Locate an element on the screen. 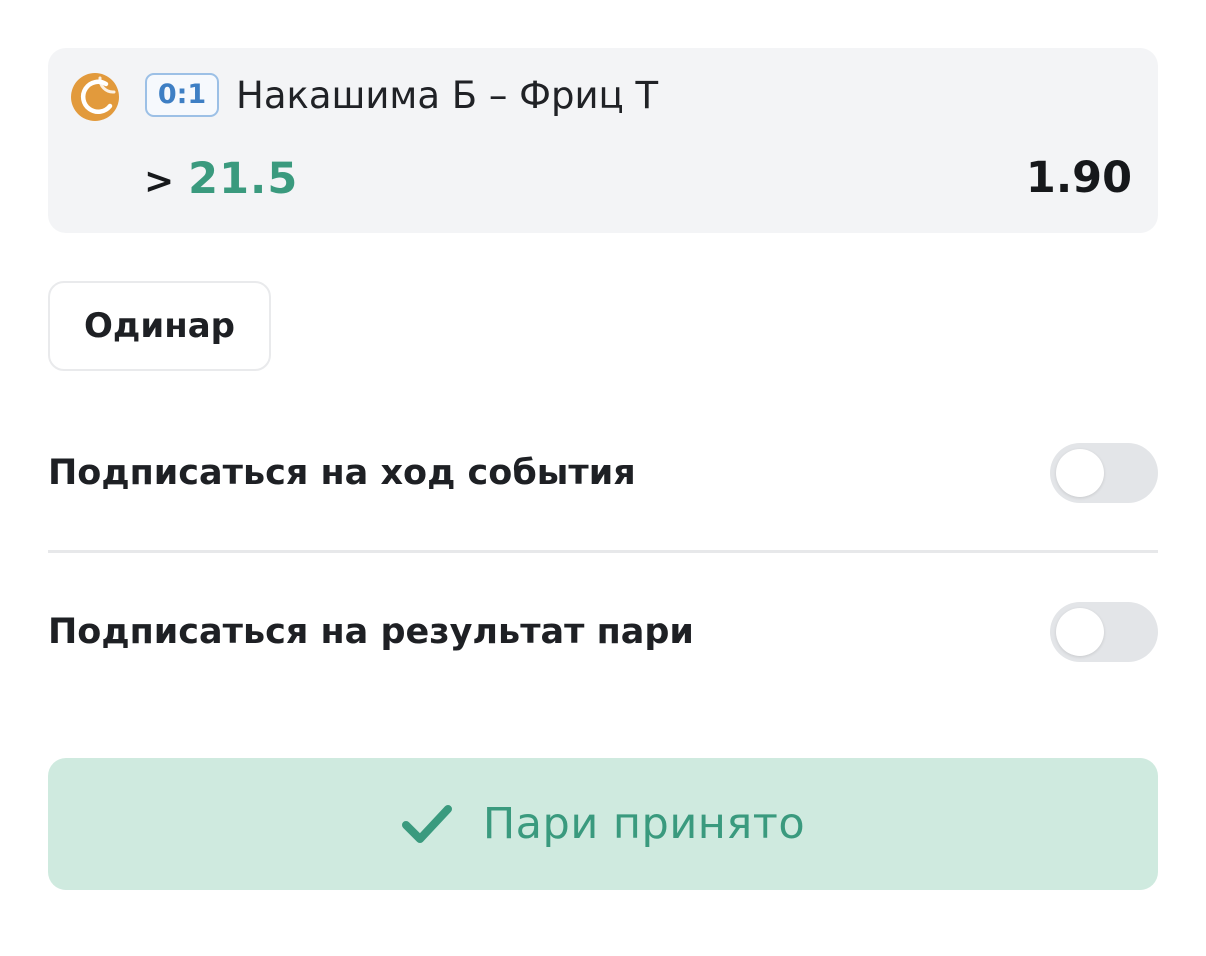 This screenshot has height=956, width=1206. outcome-value: 21.5 is located at coordinates (243, 179).